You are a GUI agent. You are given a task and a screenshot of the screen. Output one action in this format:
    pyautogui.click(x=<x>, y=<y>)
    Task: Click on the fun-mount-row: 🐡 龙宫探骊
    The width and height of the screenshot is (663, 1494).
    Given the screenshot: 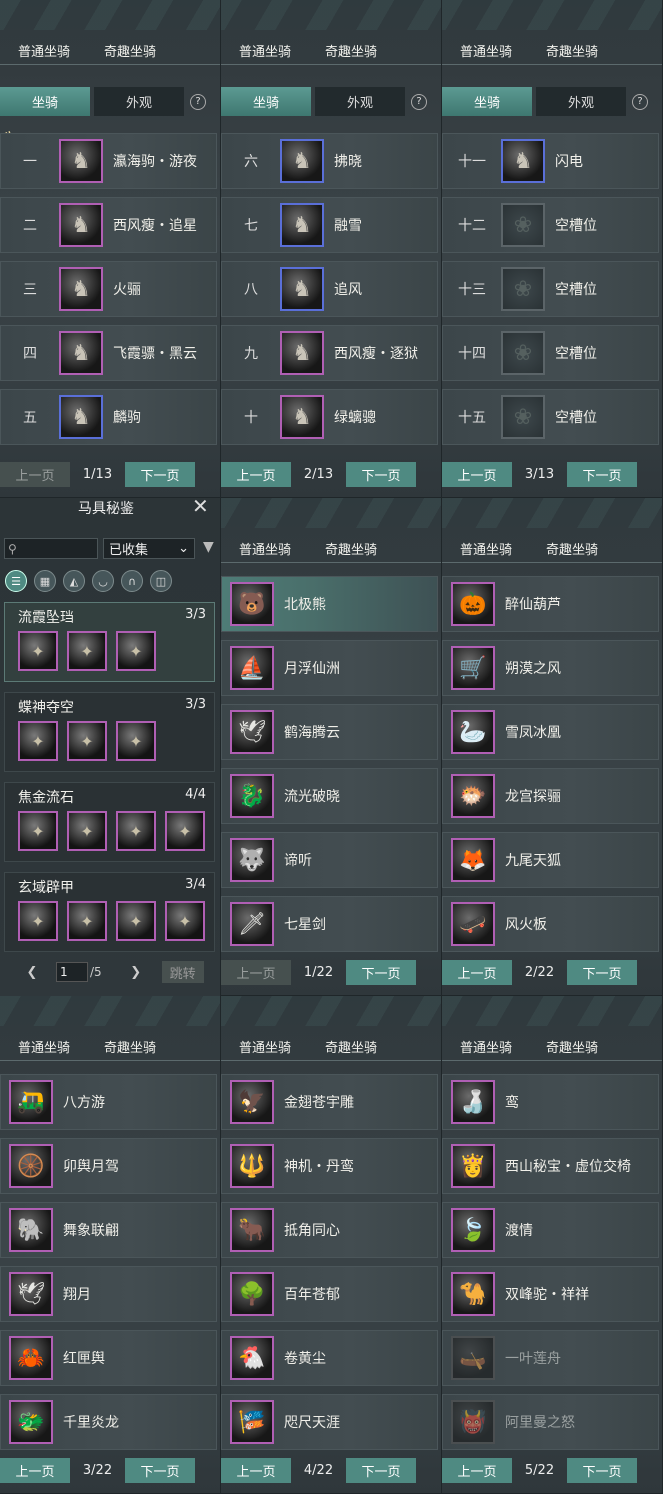 What is the action you would take?
    pyautogui.click(x=550, y=796)
    